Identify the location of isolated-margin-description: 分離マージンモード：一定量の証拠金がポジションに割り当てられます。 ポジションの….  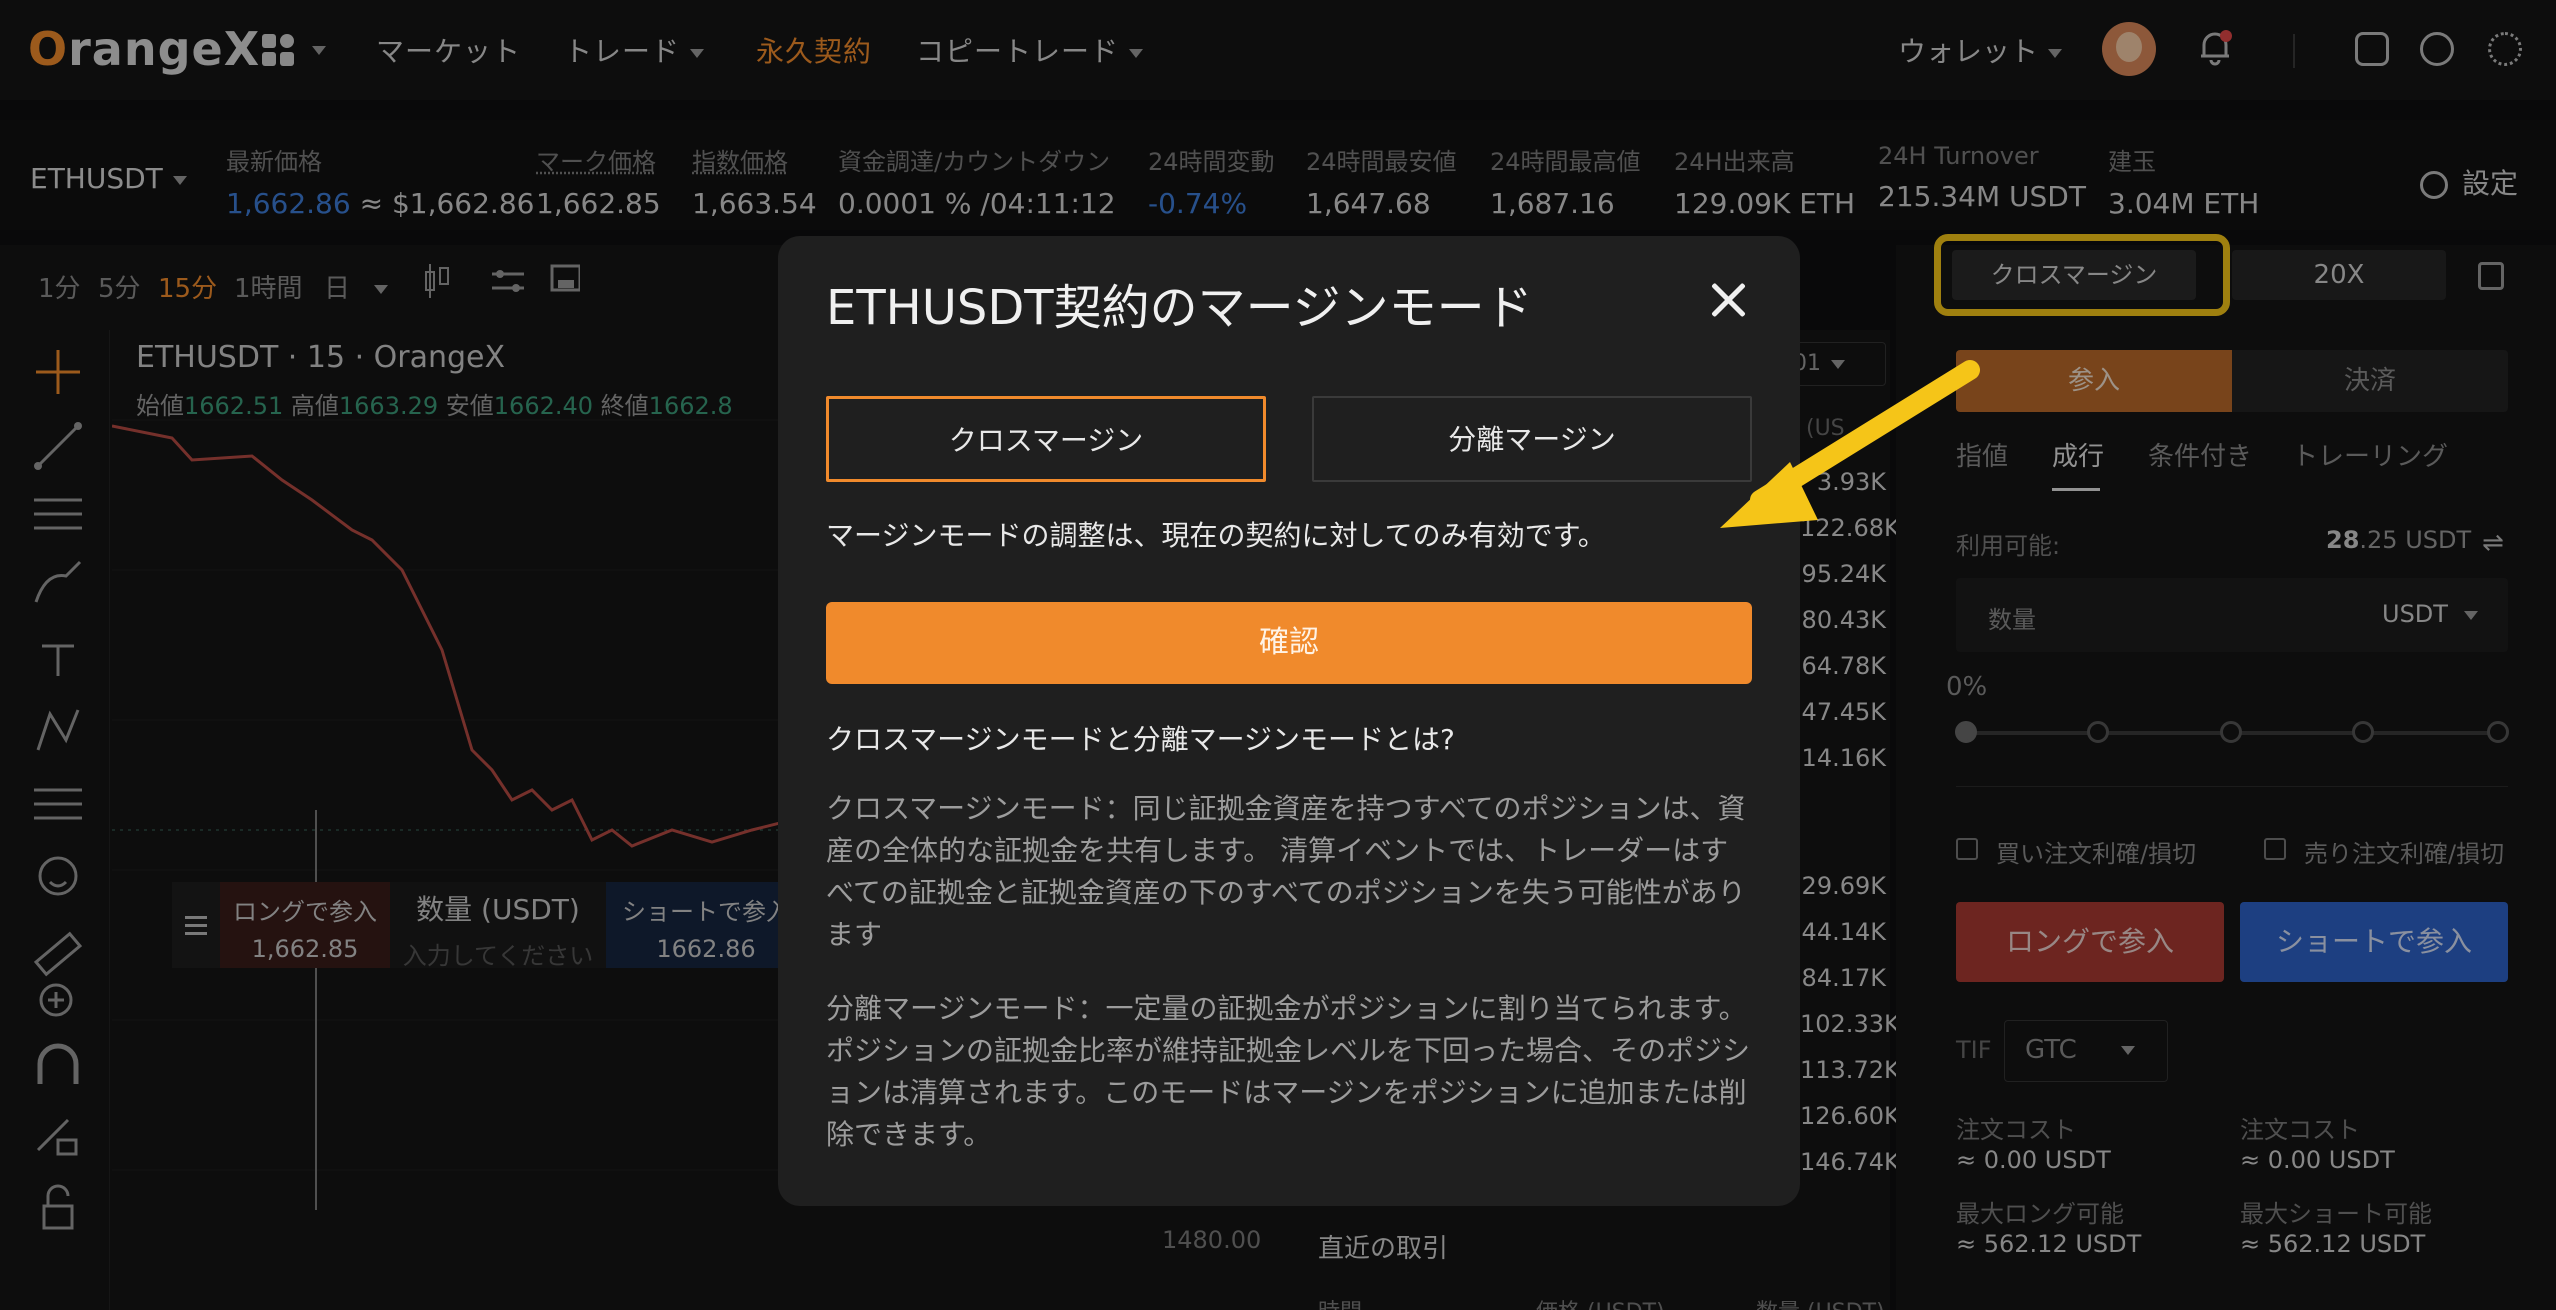
(1291, 1072).